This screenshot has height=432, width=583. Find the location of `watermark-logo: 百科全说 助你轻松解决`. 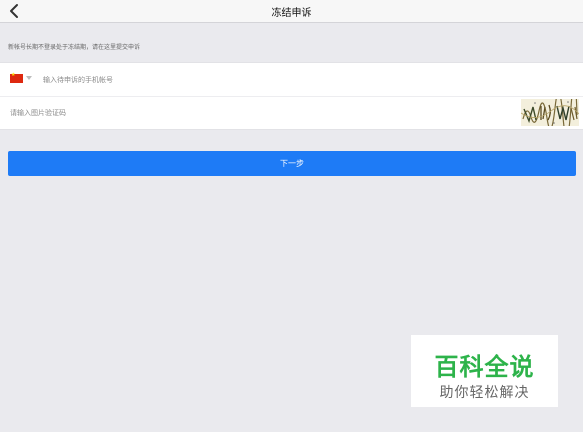

watermark-logo: 百科全说 助你轻松解决 is located at coordinates (484, 371).